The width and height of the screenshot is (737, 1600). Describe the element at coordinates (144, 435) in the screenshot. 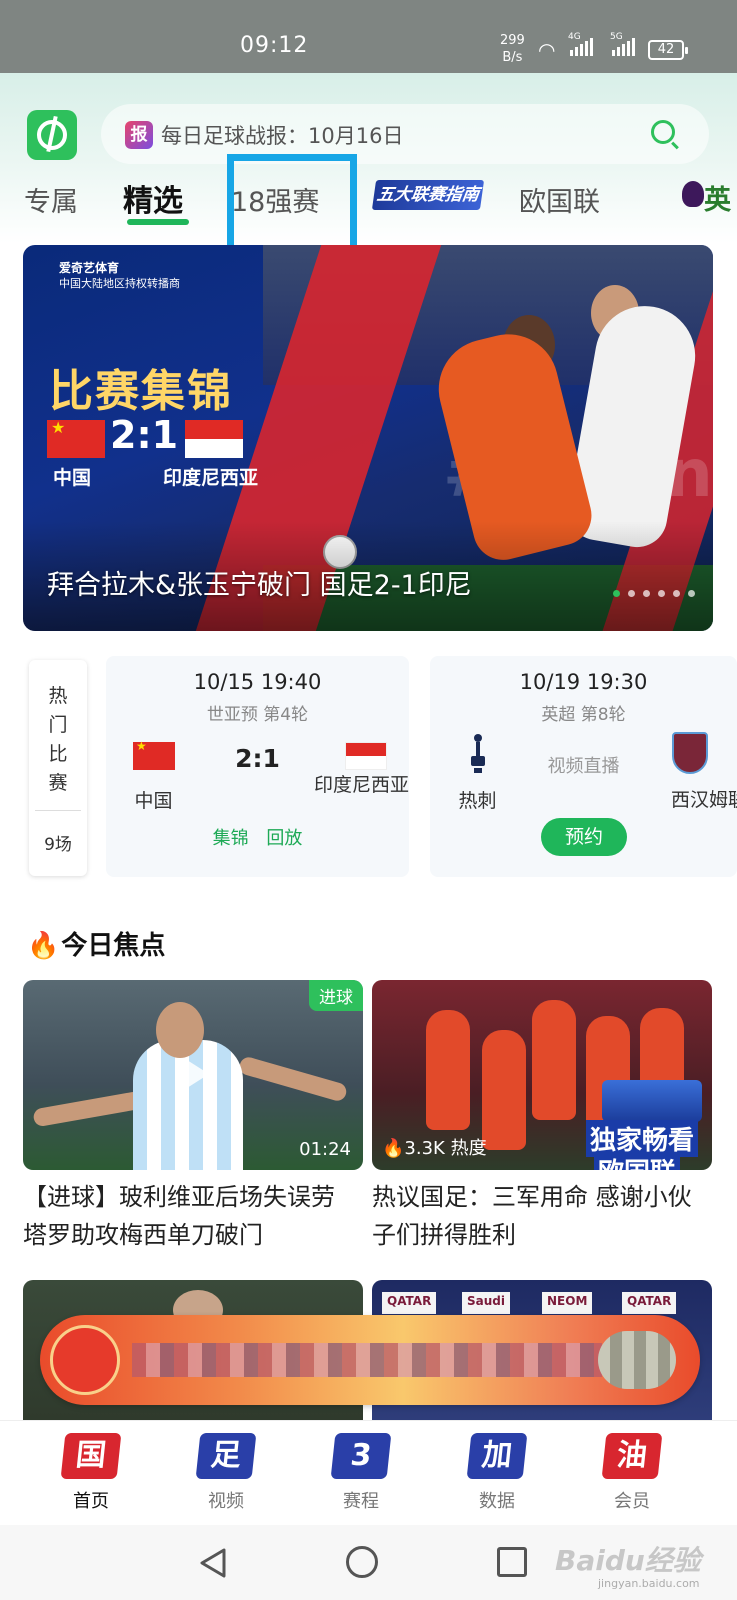

I see `banner-score: 2:1` at that location.